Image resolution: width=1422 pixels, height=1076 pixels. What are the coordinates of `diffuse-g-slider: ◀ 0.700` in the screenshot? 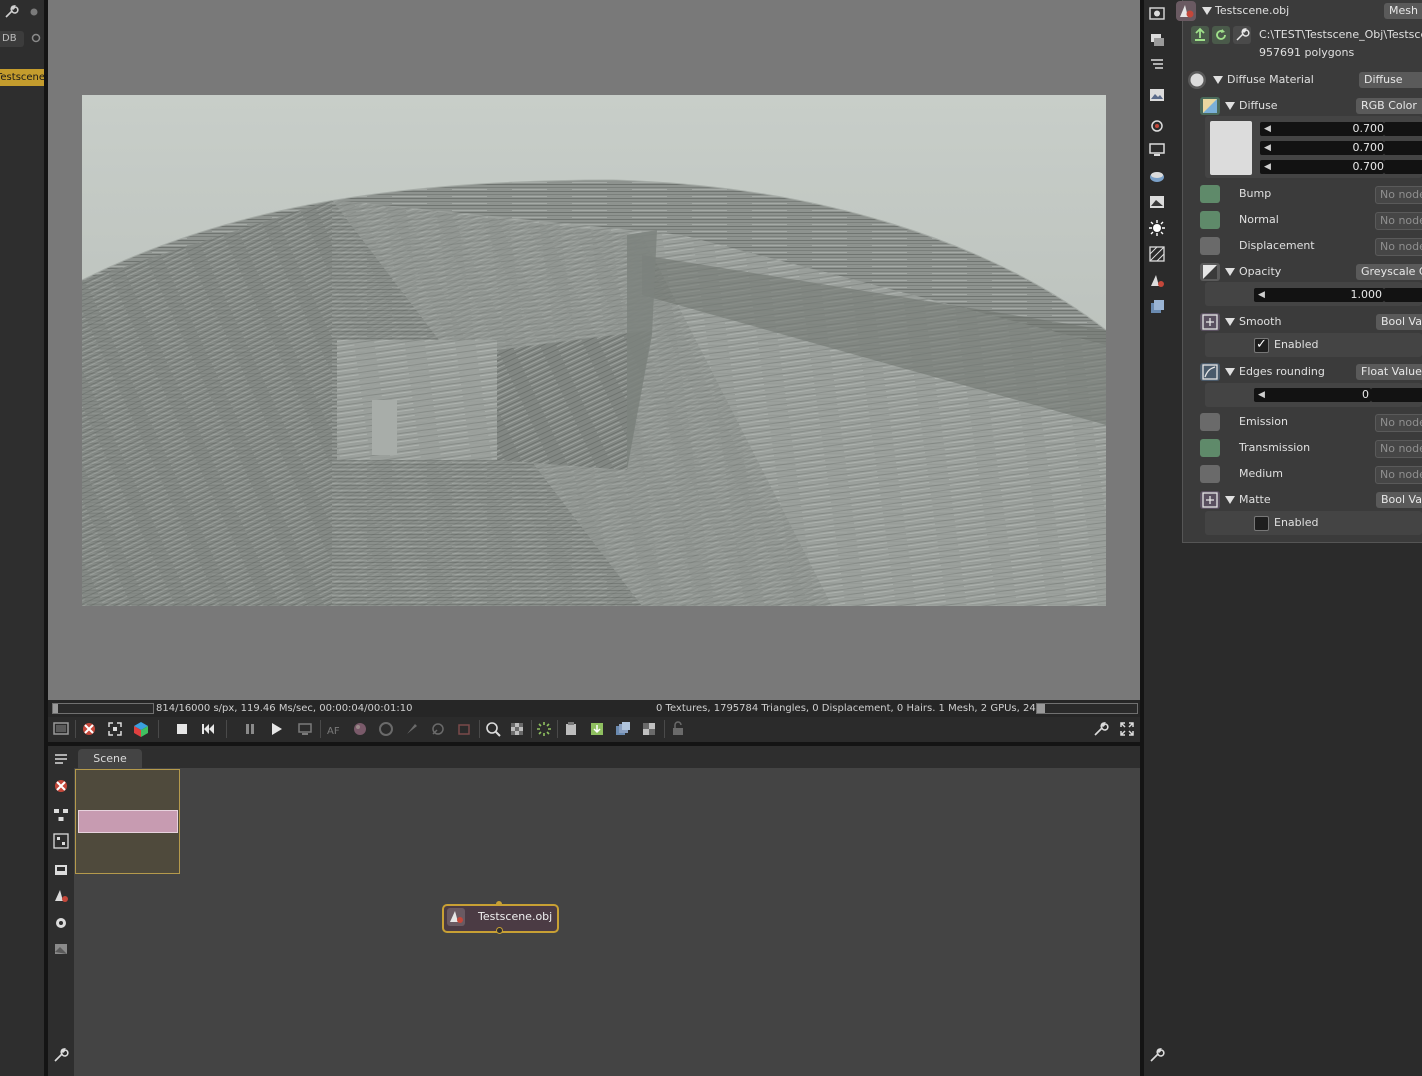 It's located at (1322, 148).